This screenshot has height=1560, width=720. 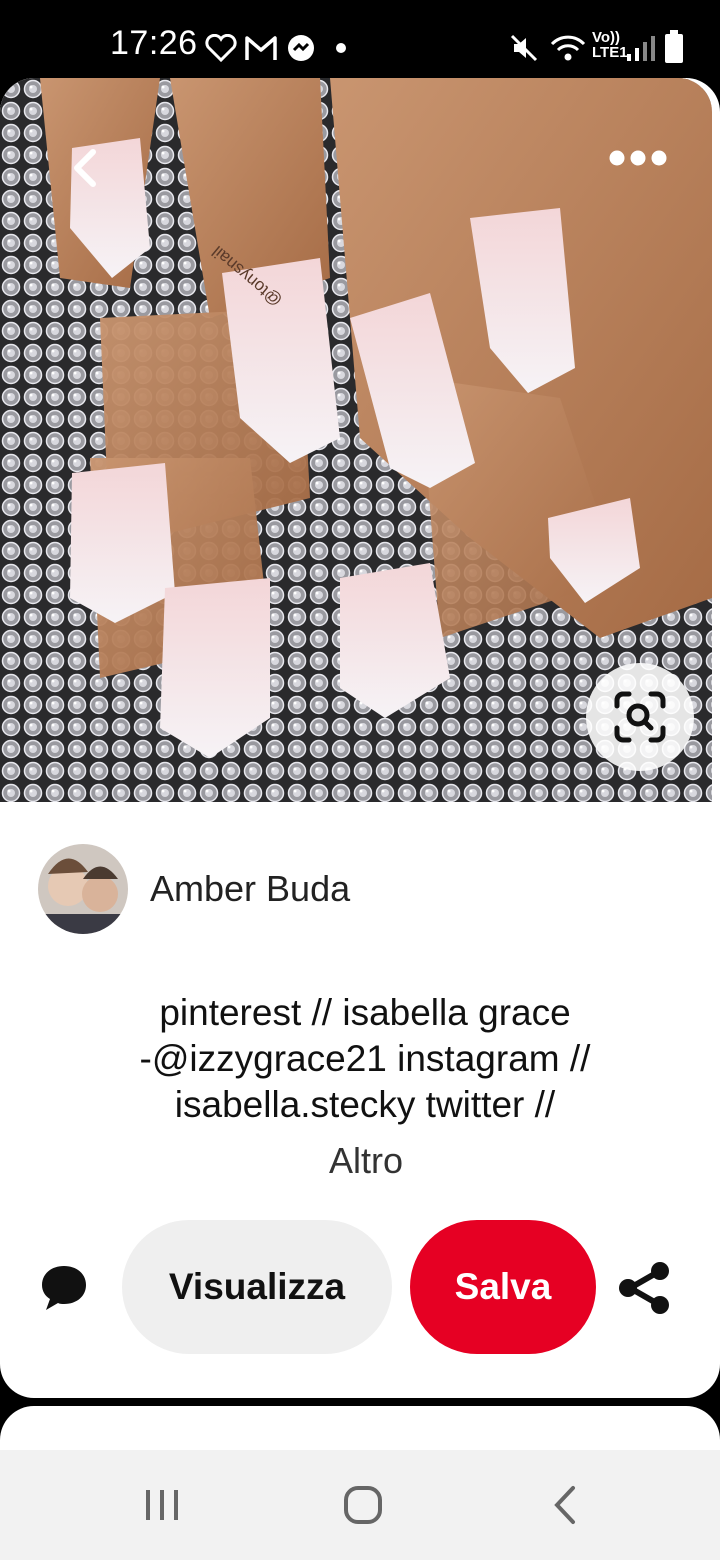 I want to click on messenger-icon, so click(x=301, y=48).